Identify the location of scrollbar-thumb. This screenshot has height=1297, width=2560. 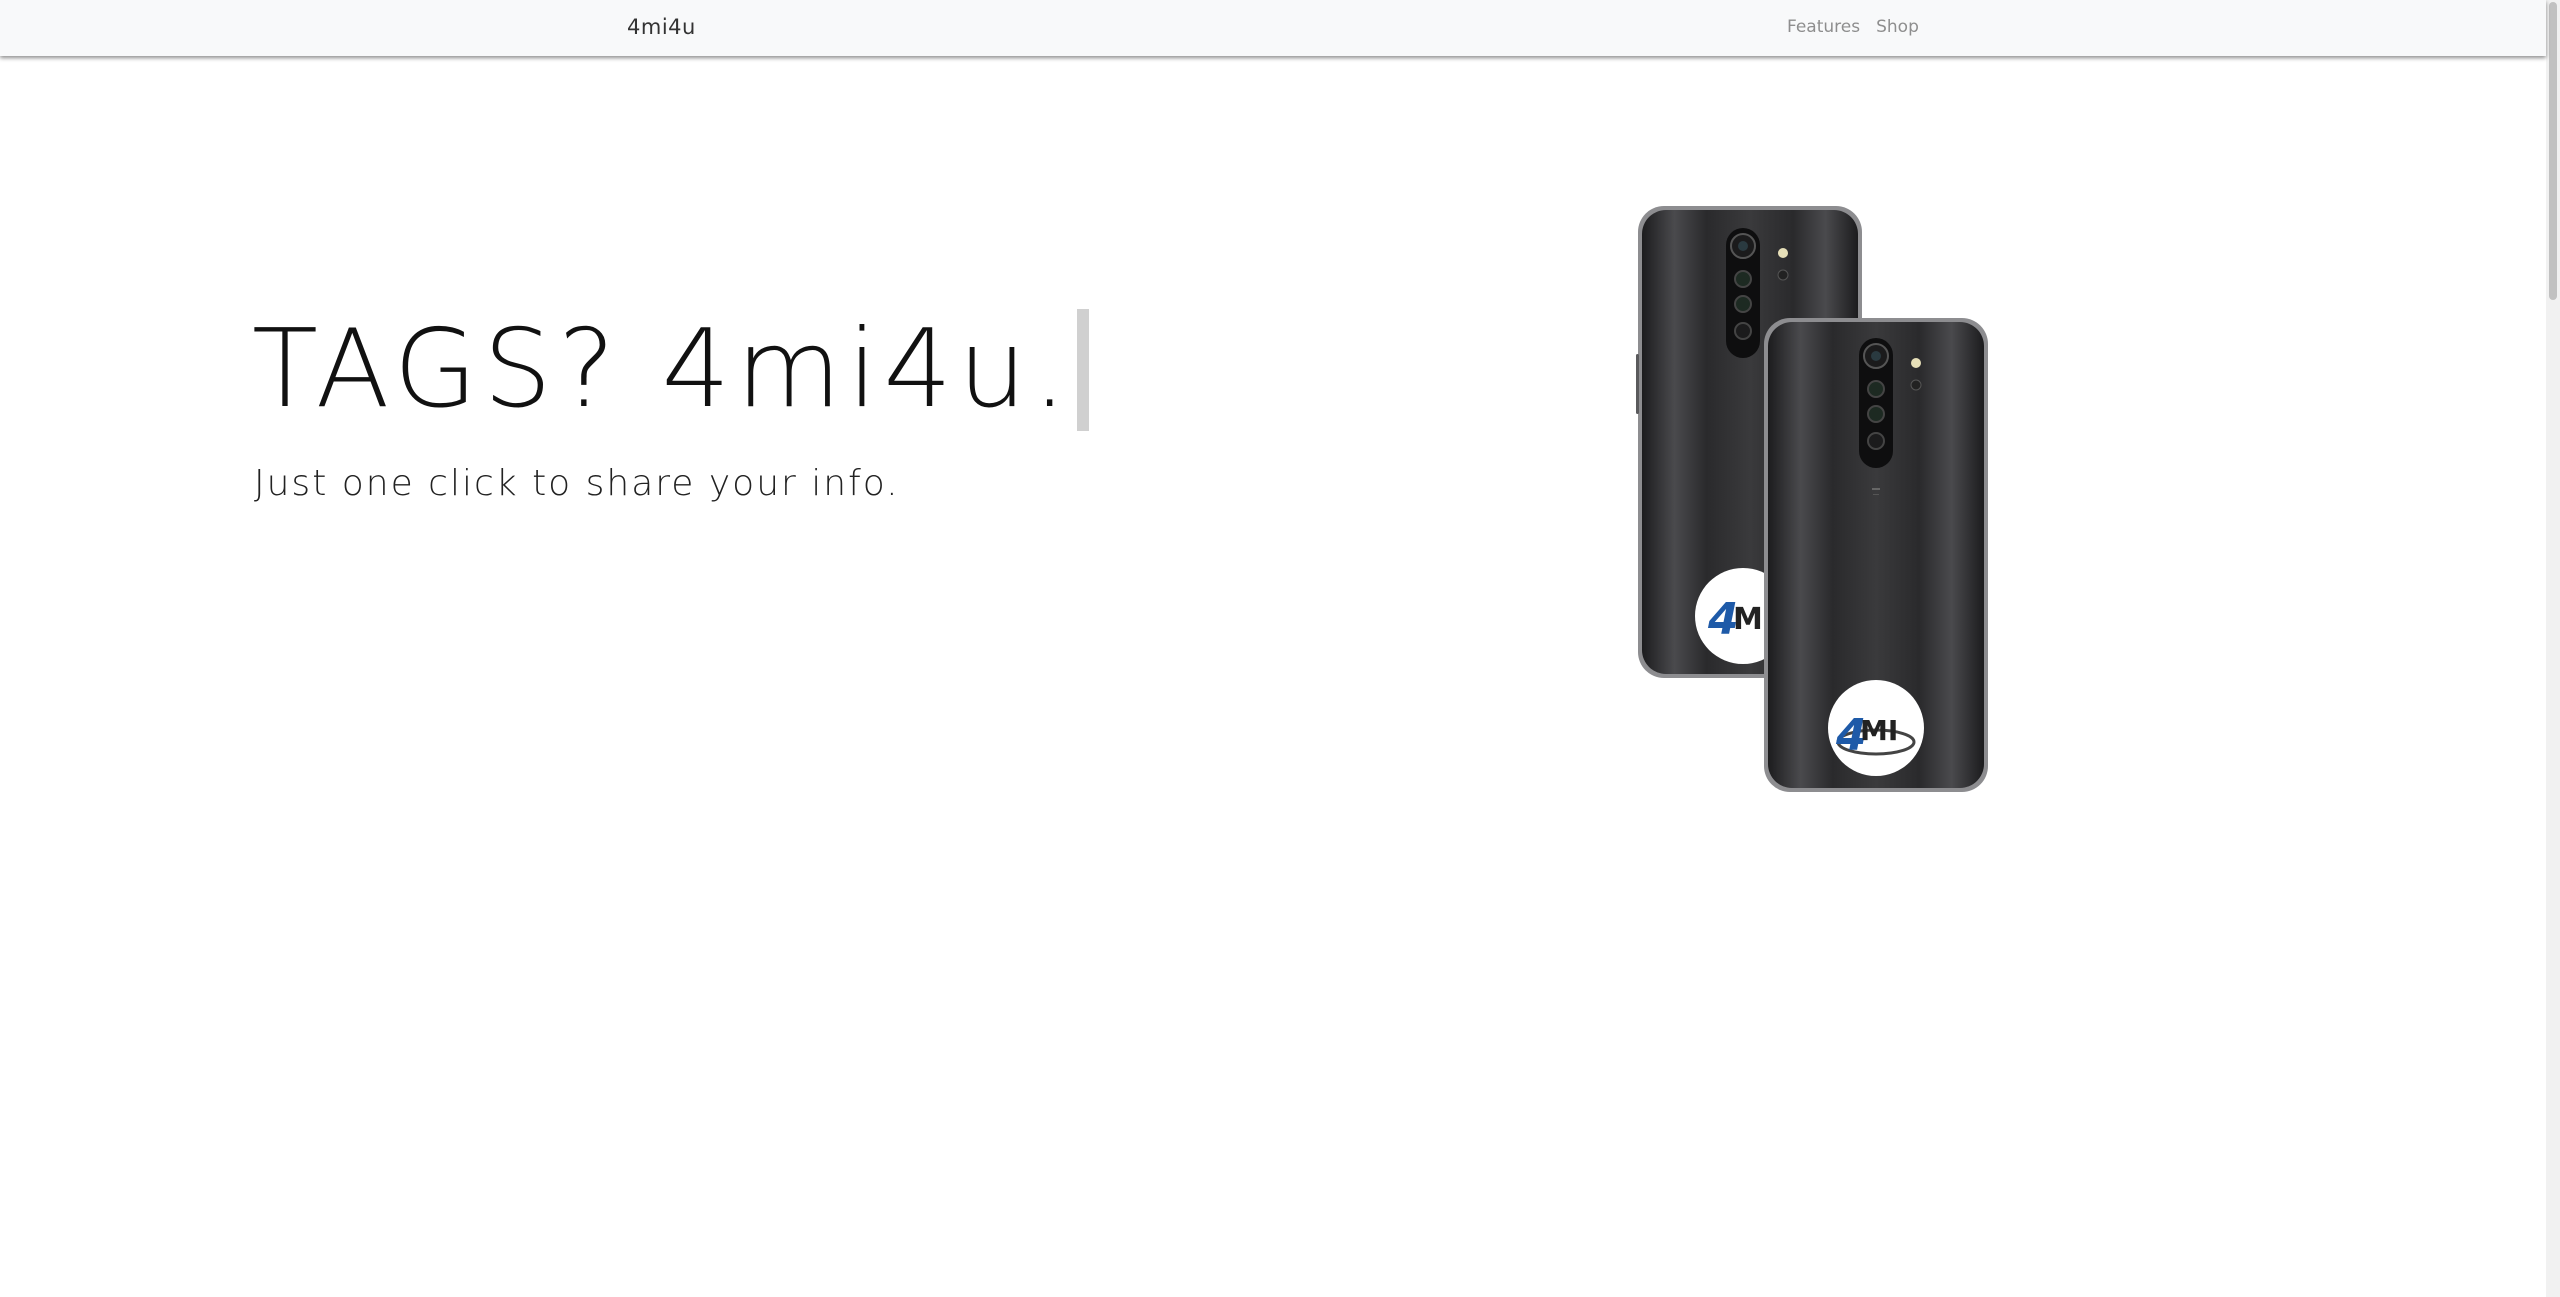
(2553, 151).